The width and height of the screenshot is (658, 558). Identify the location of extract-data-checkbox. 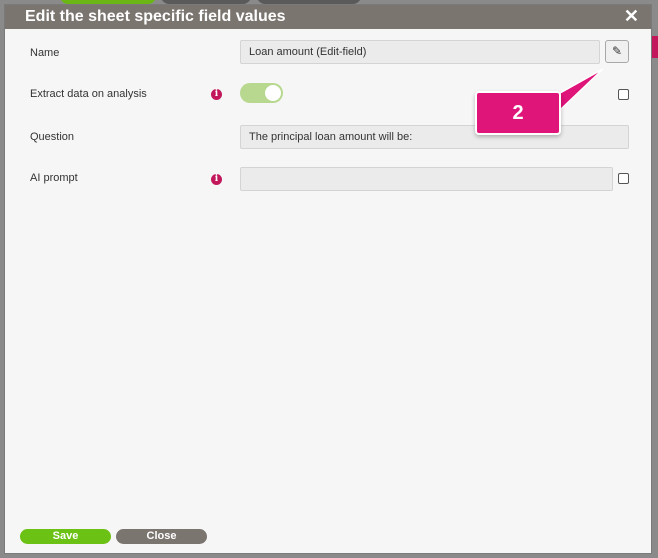
(623, 94).